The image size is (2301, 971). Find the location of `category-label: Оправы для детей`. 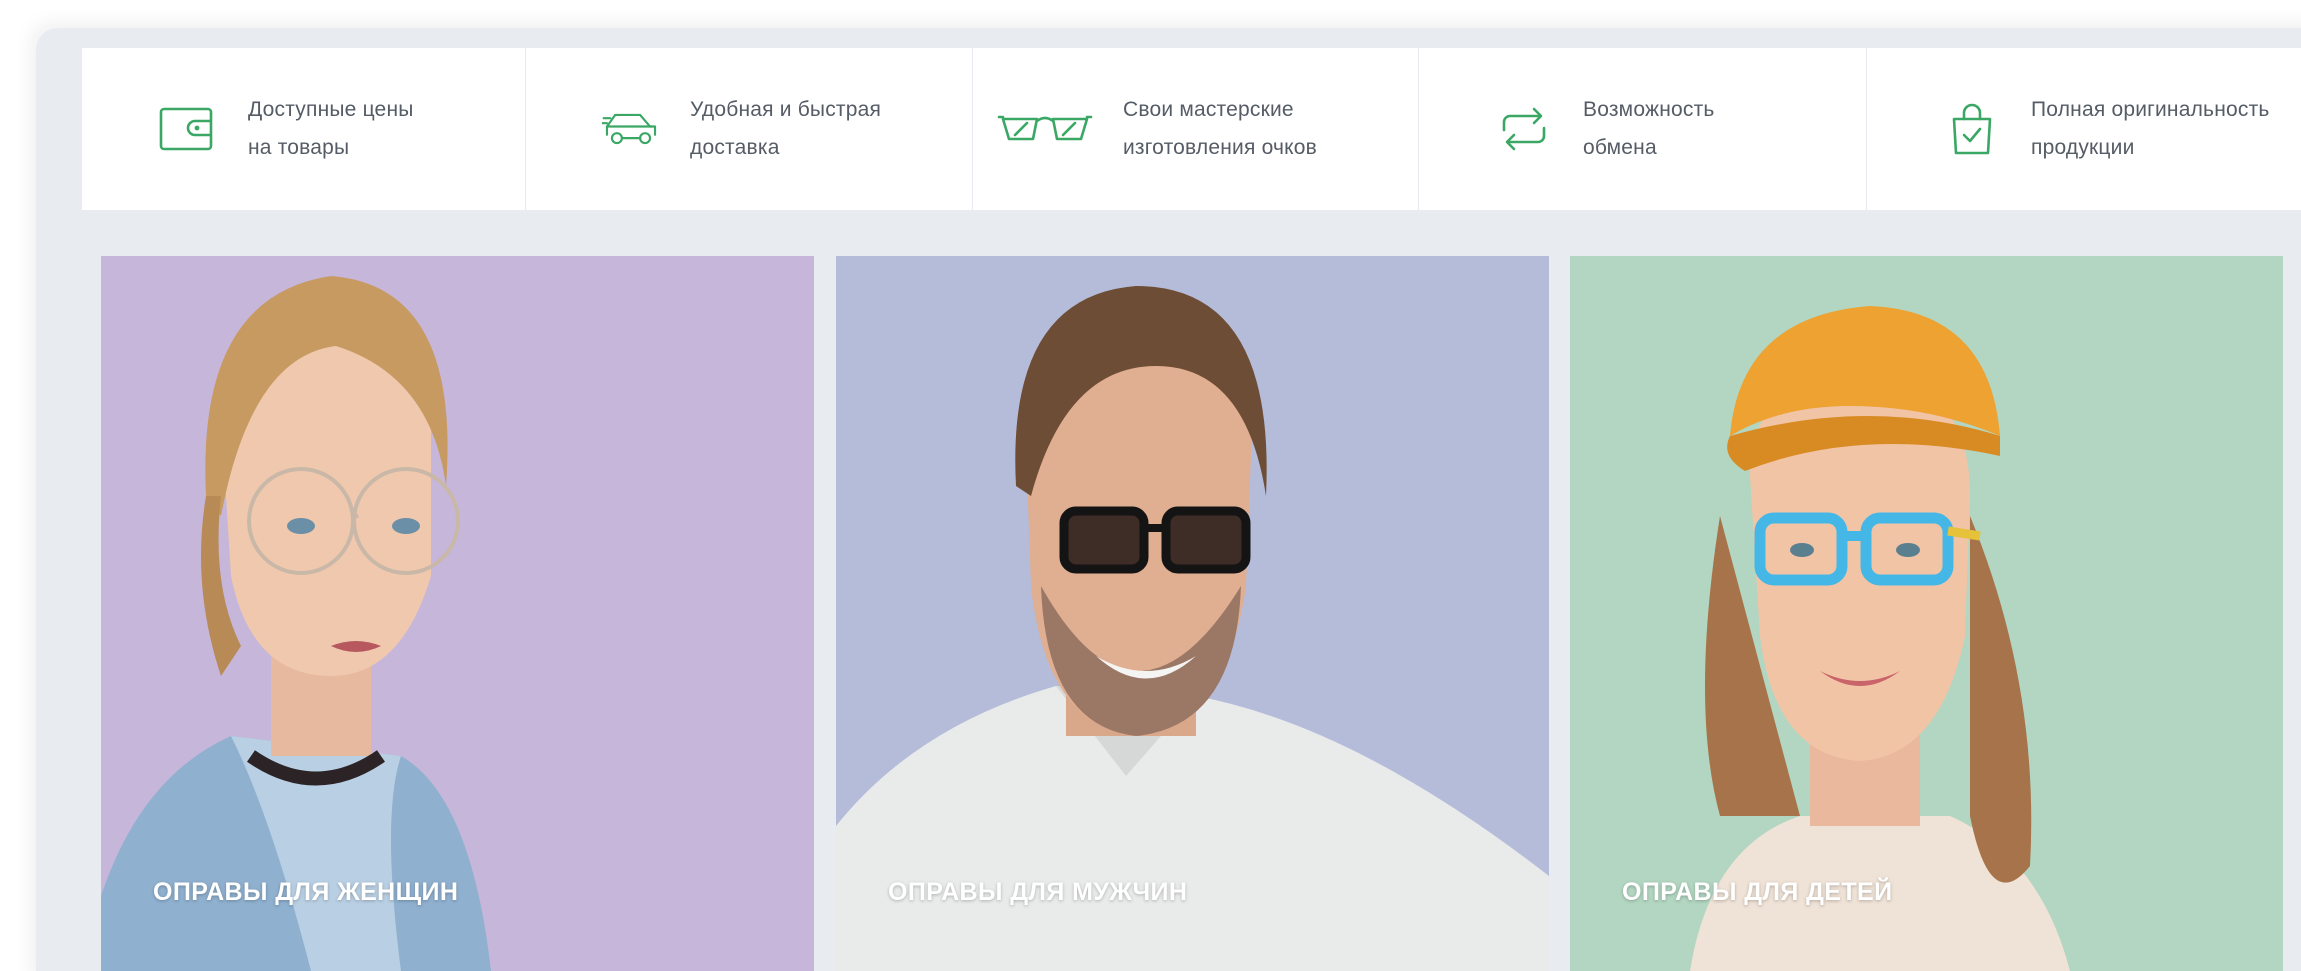

category-label: Оправы для детей is located at coordinates (1757, 892).